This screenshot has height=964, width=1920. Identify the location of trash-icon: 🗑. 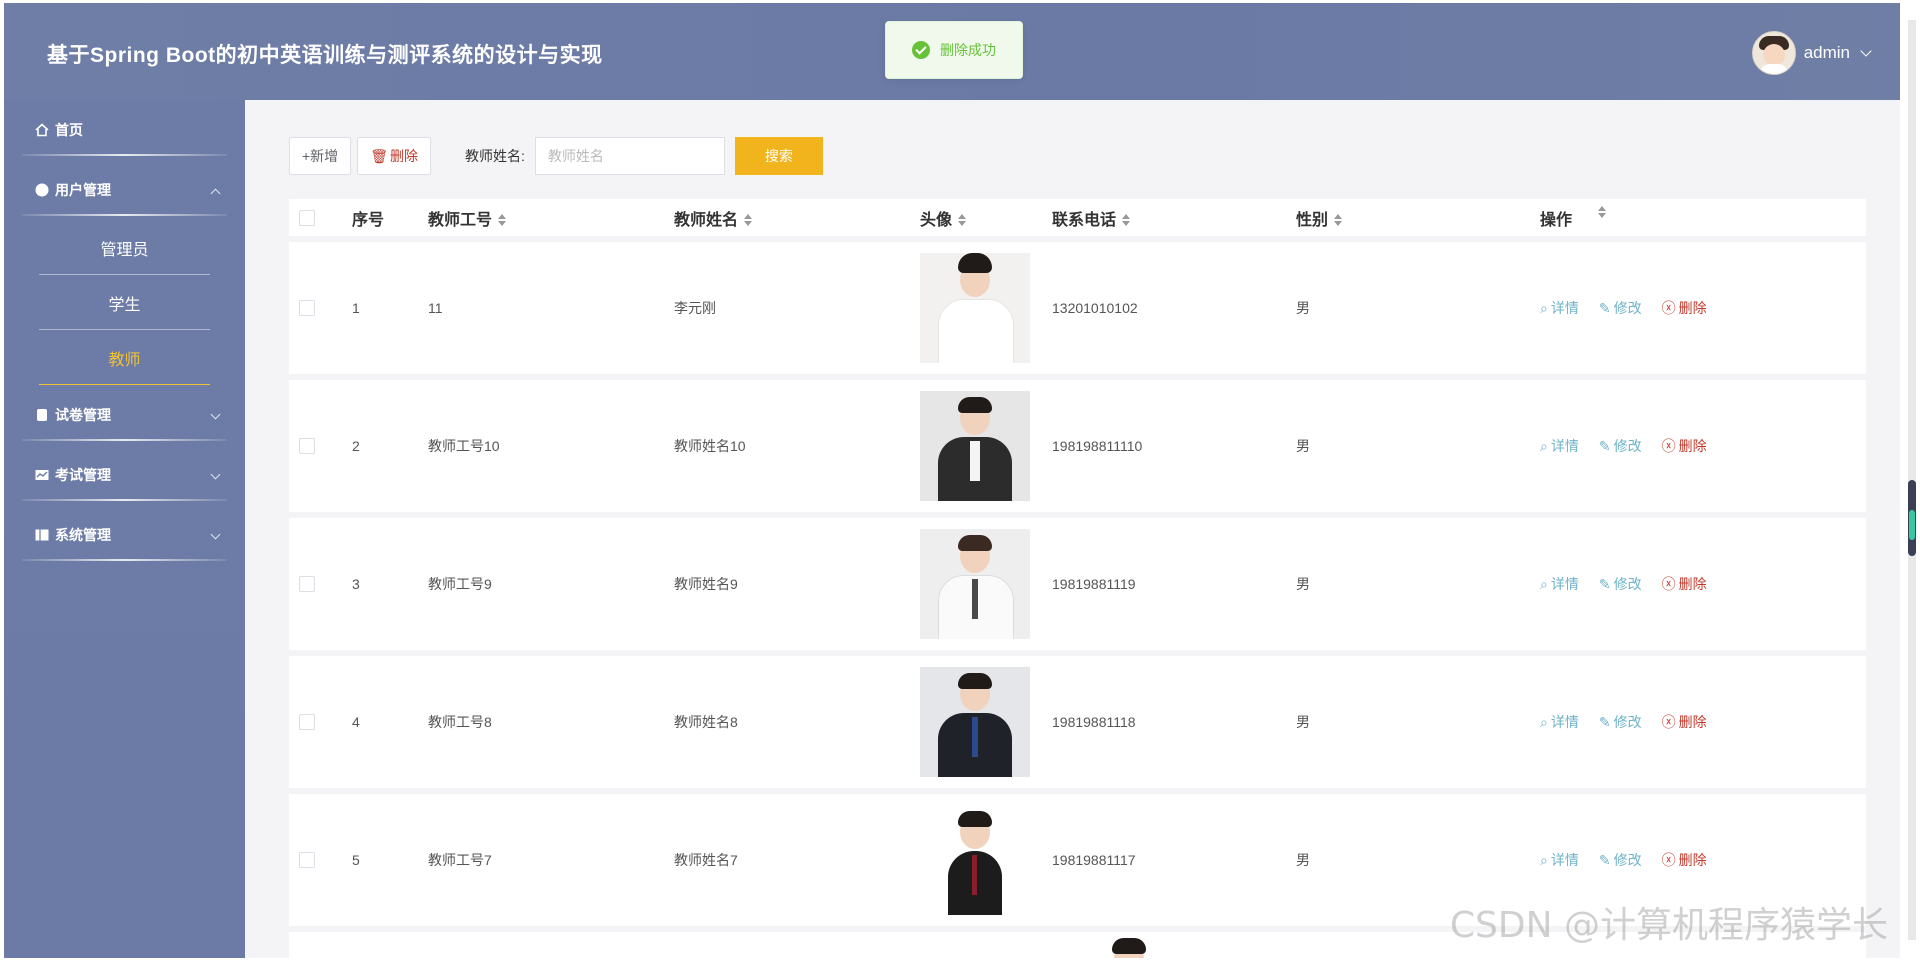
(379, 155).